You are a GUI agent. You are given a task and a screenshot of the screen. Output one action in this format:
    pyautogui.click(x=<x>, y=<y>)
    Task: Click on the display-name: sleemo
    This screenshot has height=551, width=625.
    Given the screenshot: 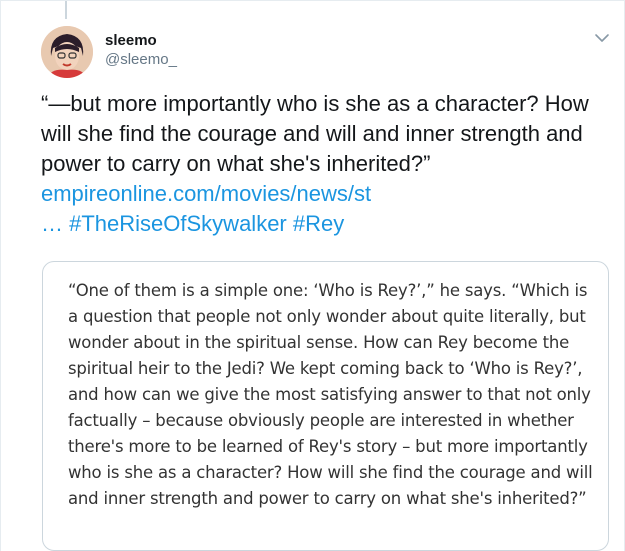 What is the action you would take?
    pyautogui.click(x=141, y=41)
    